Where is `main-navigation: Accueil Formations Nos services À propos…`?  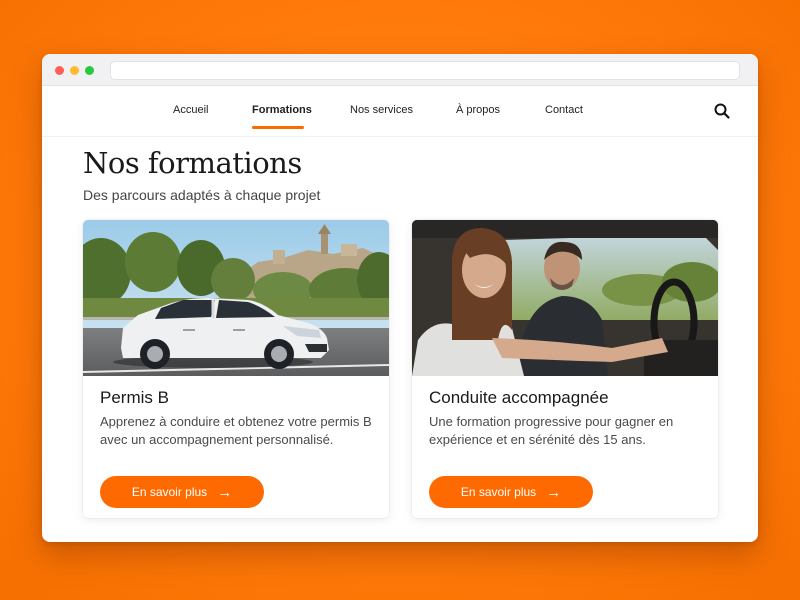
main-navigation: Accueil Formations Nos services À propos… is located at coordinates (400, 111).